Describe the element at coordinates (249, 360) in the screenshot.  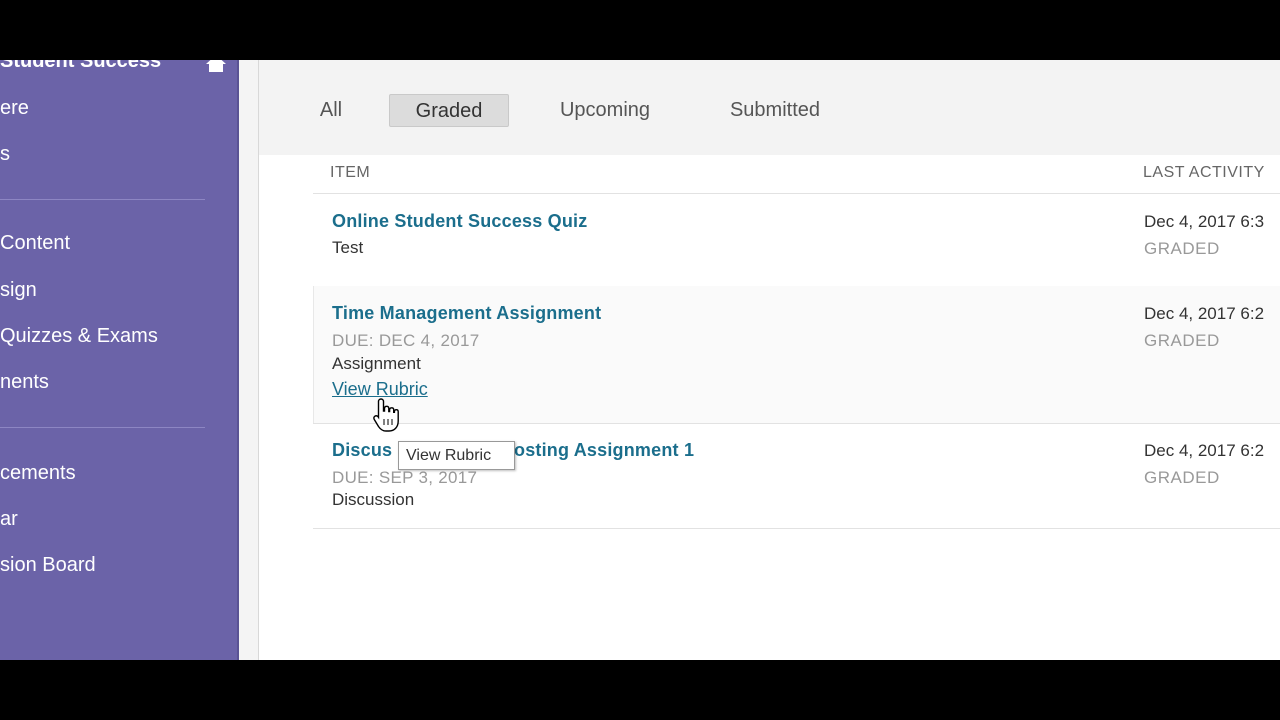
I see `sidebar-gutter` at that location.